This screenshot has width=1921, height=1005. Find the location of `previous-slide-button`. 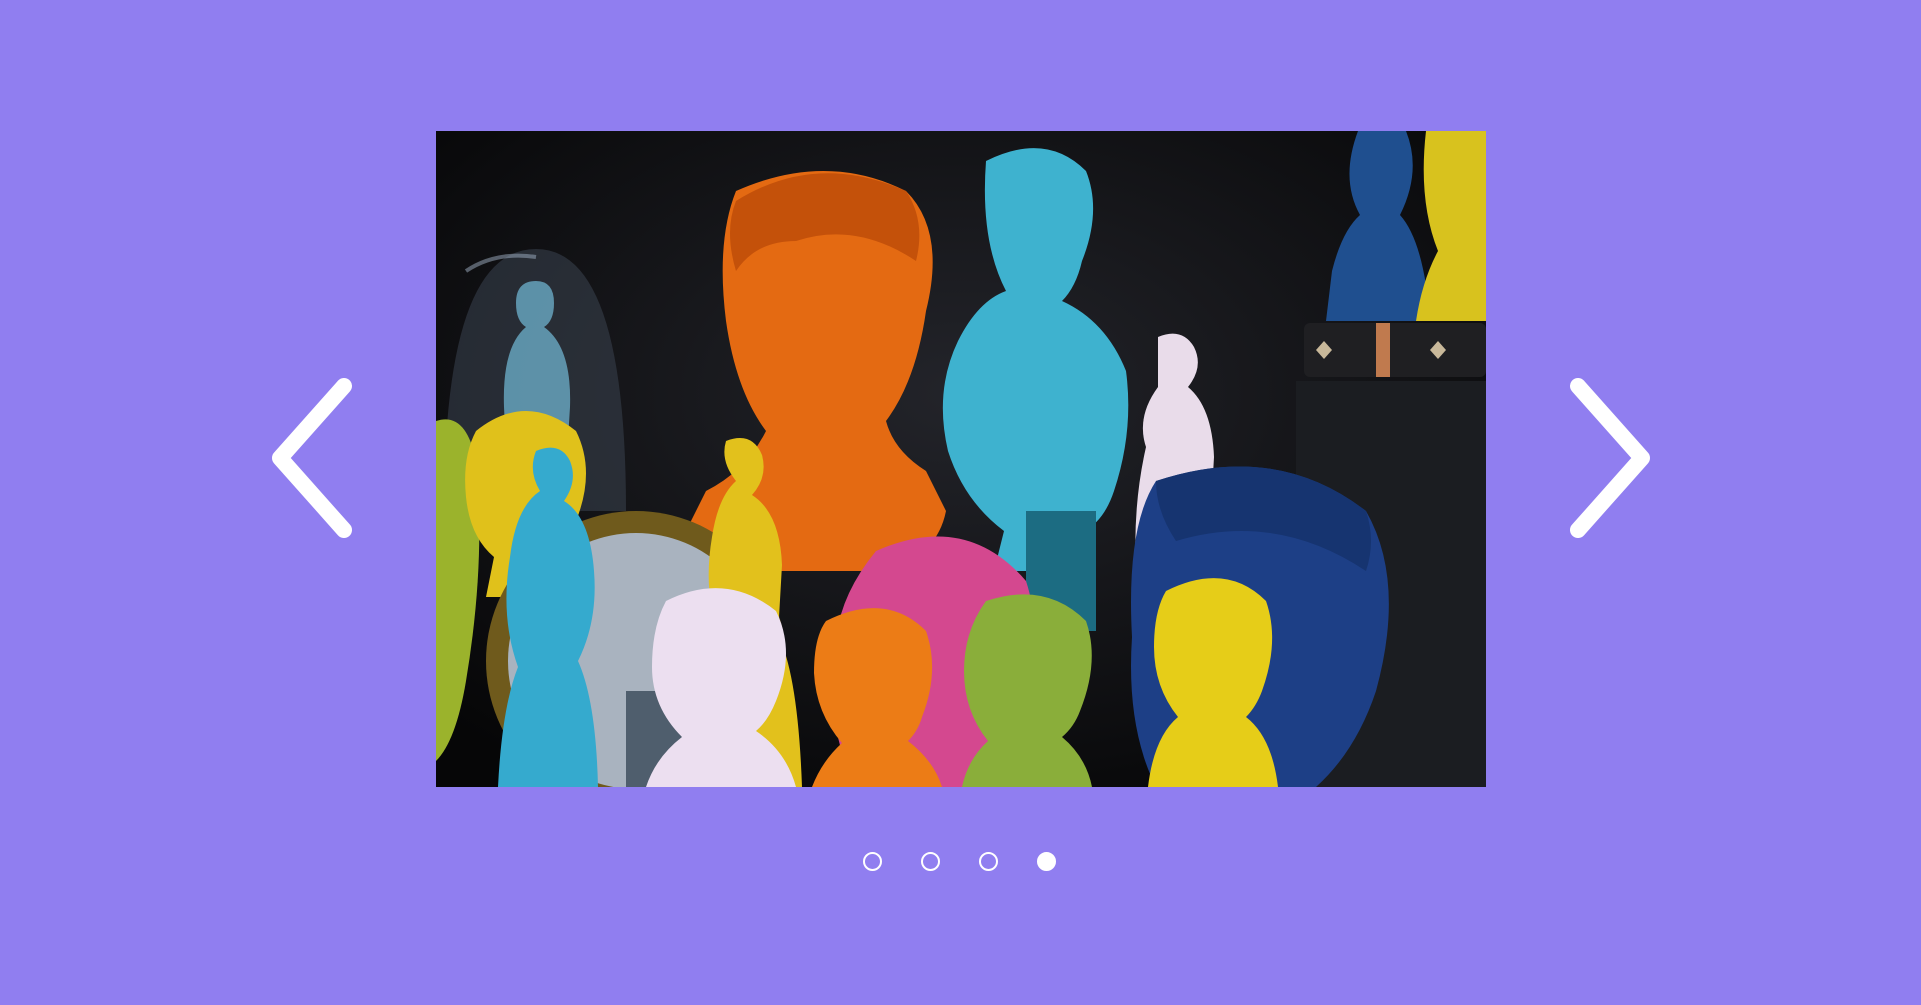

previous-slide-button is located at coordinates (311, 457).